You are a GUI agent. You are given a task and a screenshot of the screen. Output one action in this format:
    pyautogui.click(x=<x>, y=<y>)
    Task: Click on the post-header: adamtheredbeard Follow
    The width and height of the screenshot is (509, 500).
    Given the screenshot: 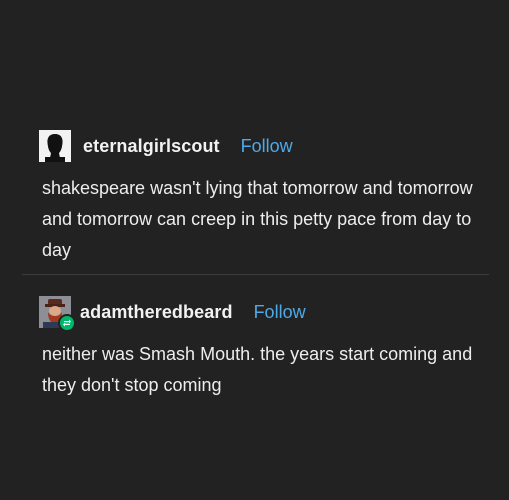 What is the action you would take?
    pyautogui.click(x=172, y=313)
    